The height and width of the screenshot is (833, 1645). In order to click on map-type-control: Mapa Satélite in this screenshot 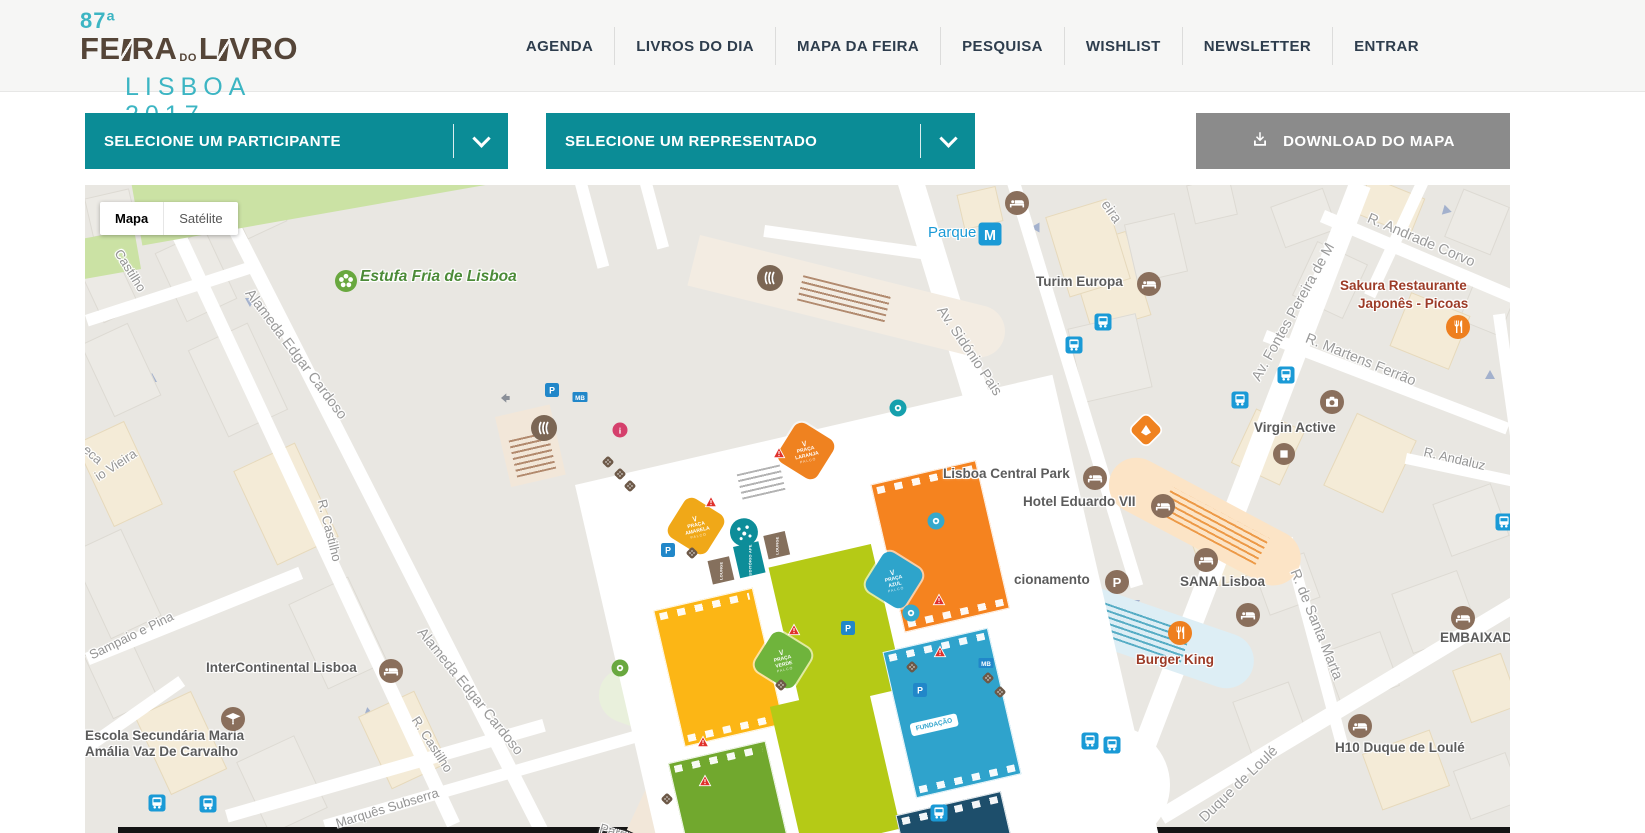, I will do `click(169, 218)`.